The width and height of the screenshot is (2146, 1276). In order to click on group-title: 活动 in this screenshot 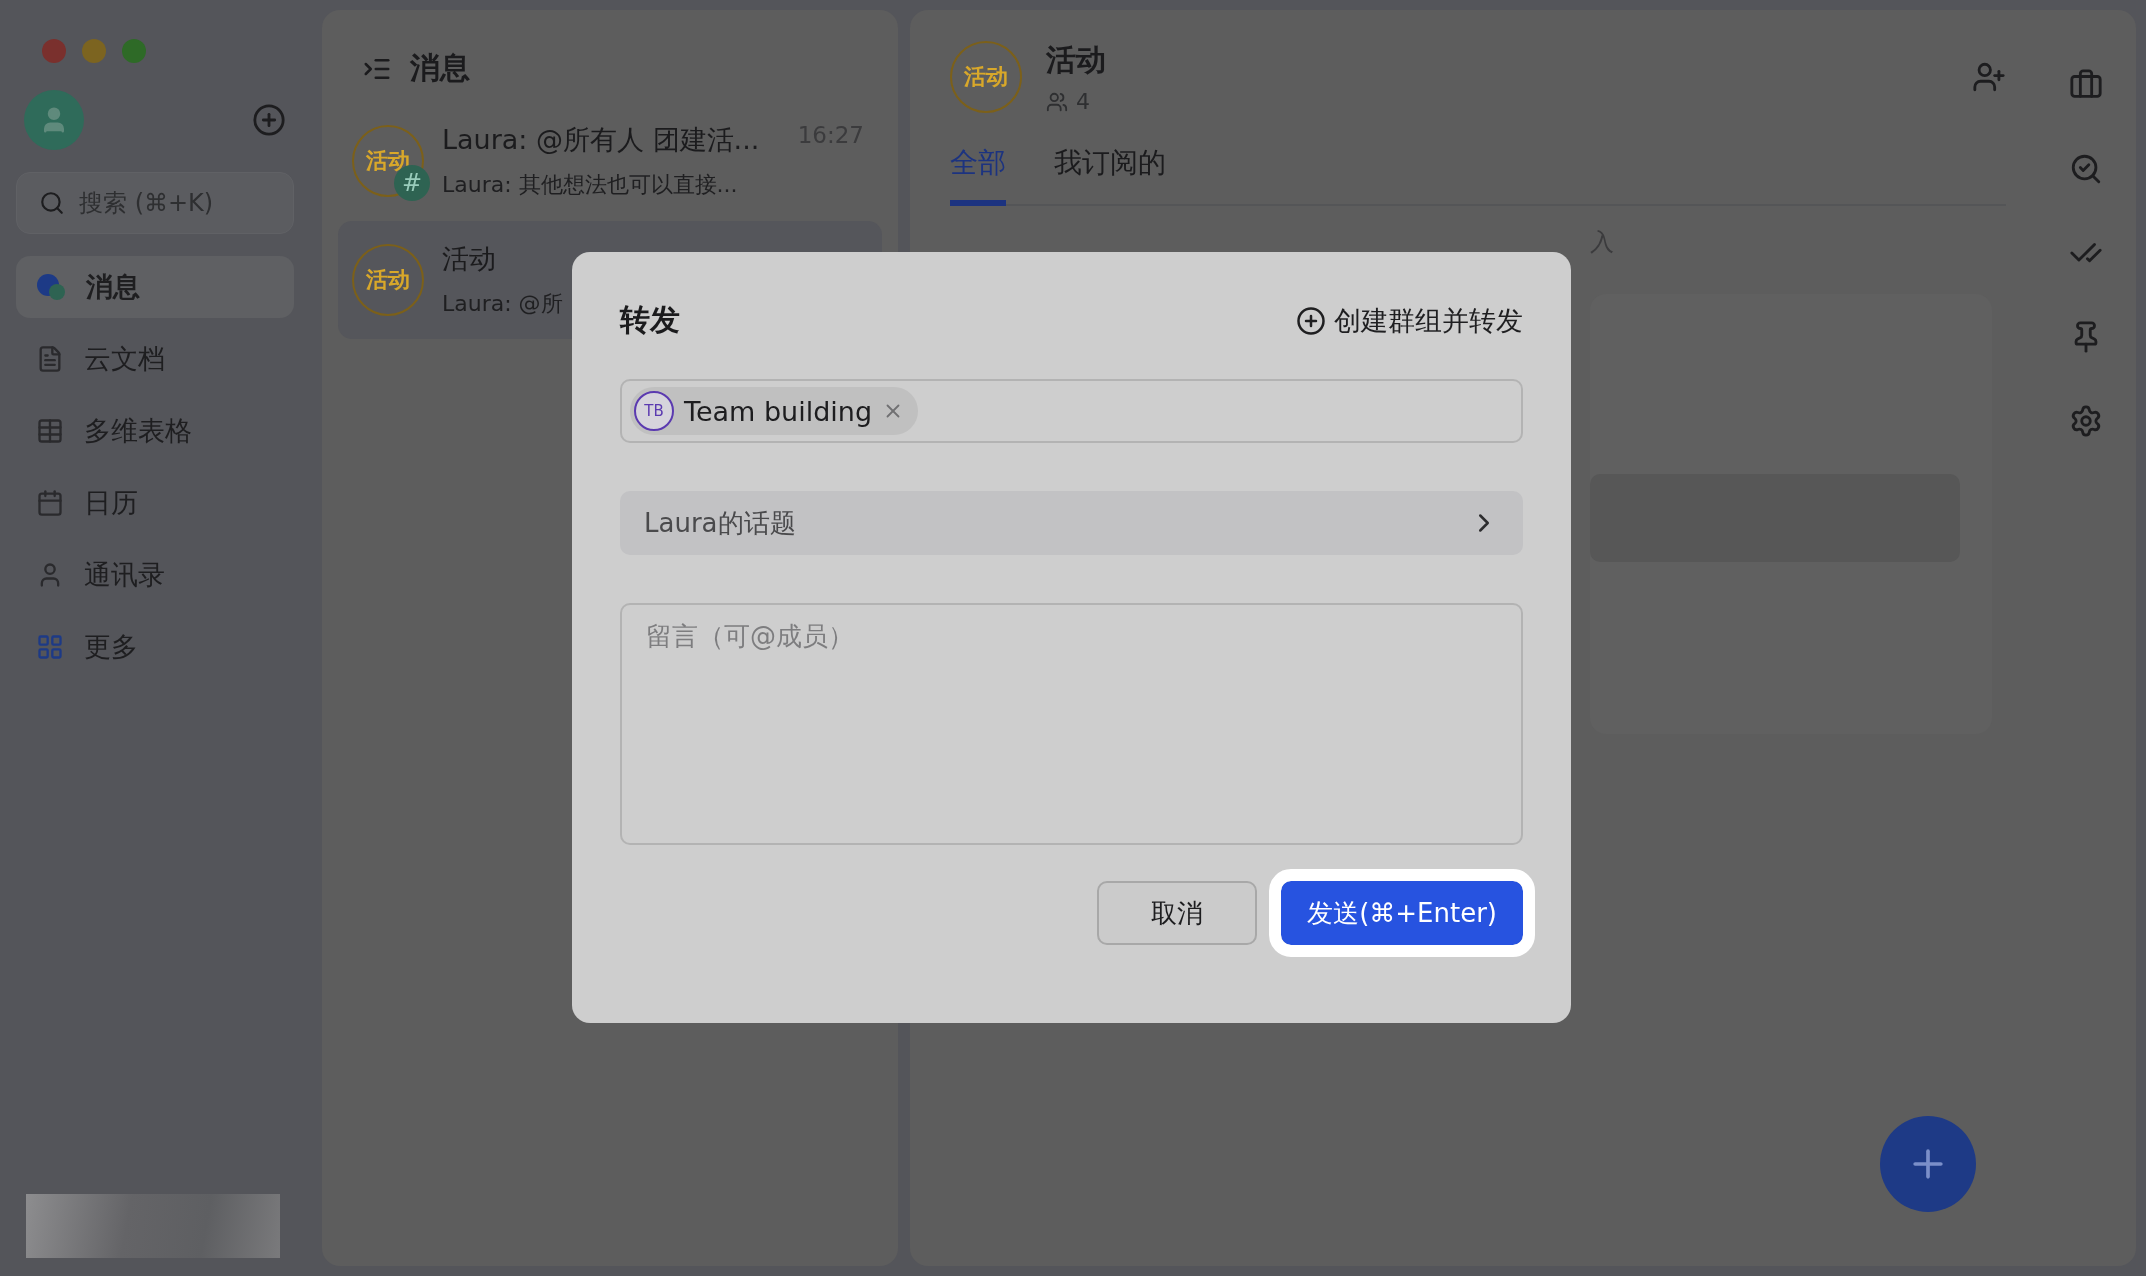, I will do `click(1076, 60)`.